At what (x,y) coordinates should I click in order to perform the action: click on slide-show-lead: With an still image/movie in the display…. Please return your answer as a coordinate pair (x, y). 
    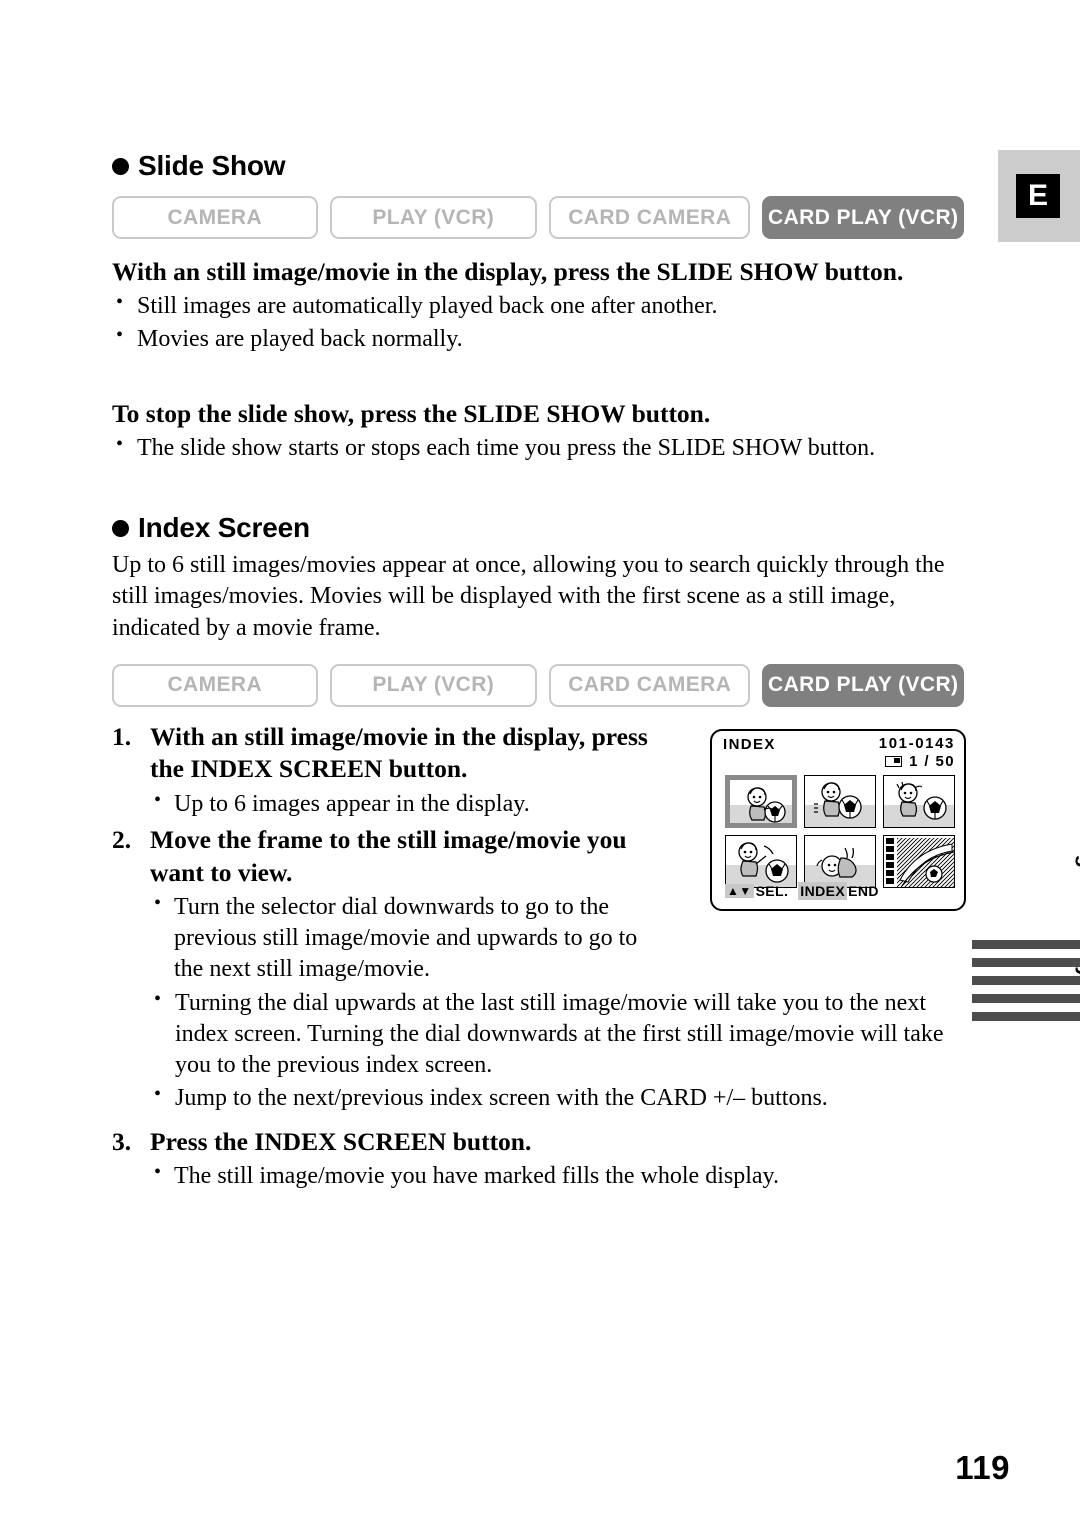
    Looking at the image, I should click on (508, 271).